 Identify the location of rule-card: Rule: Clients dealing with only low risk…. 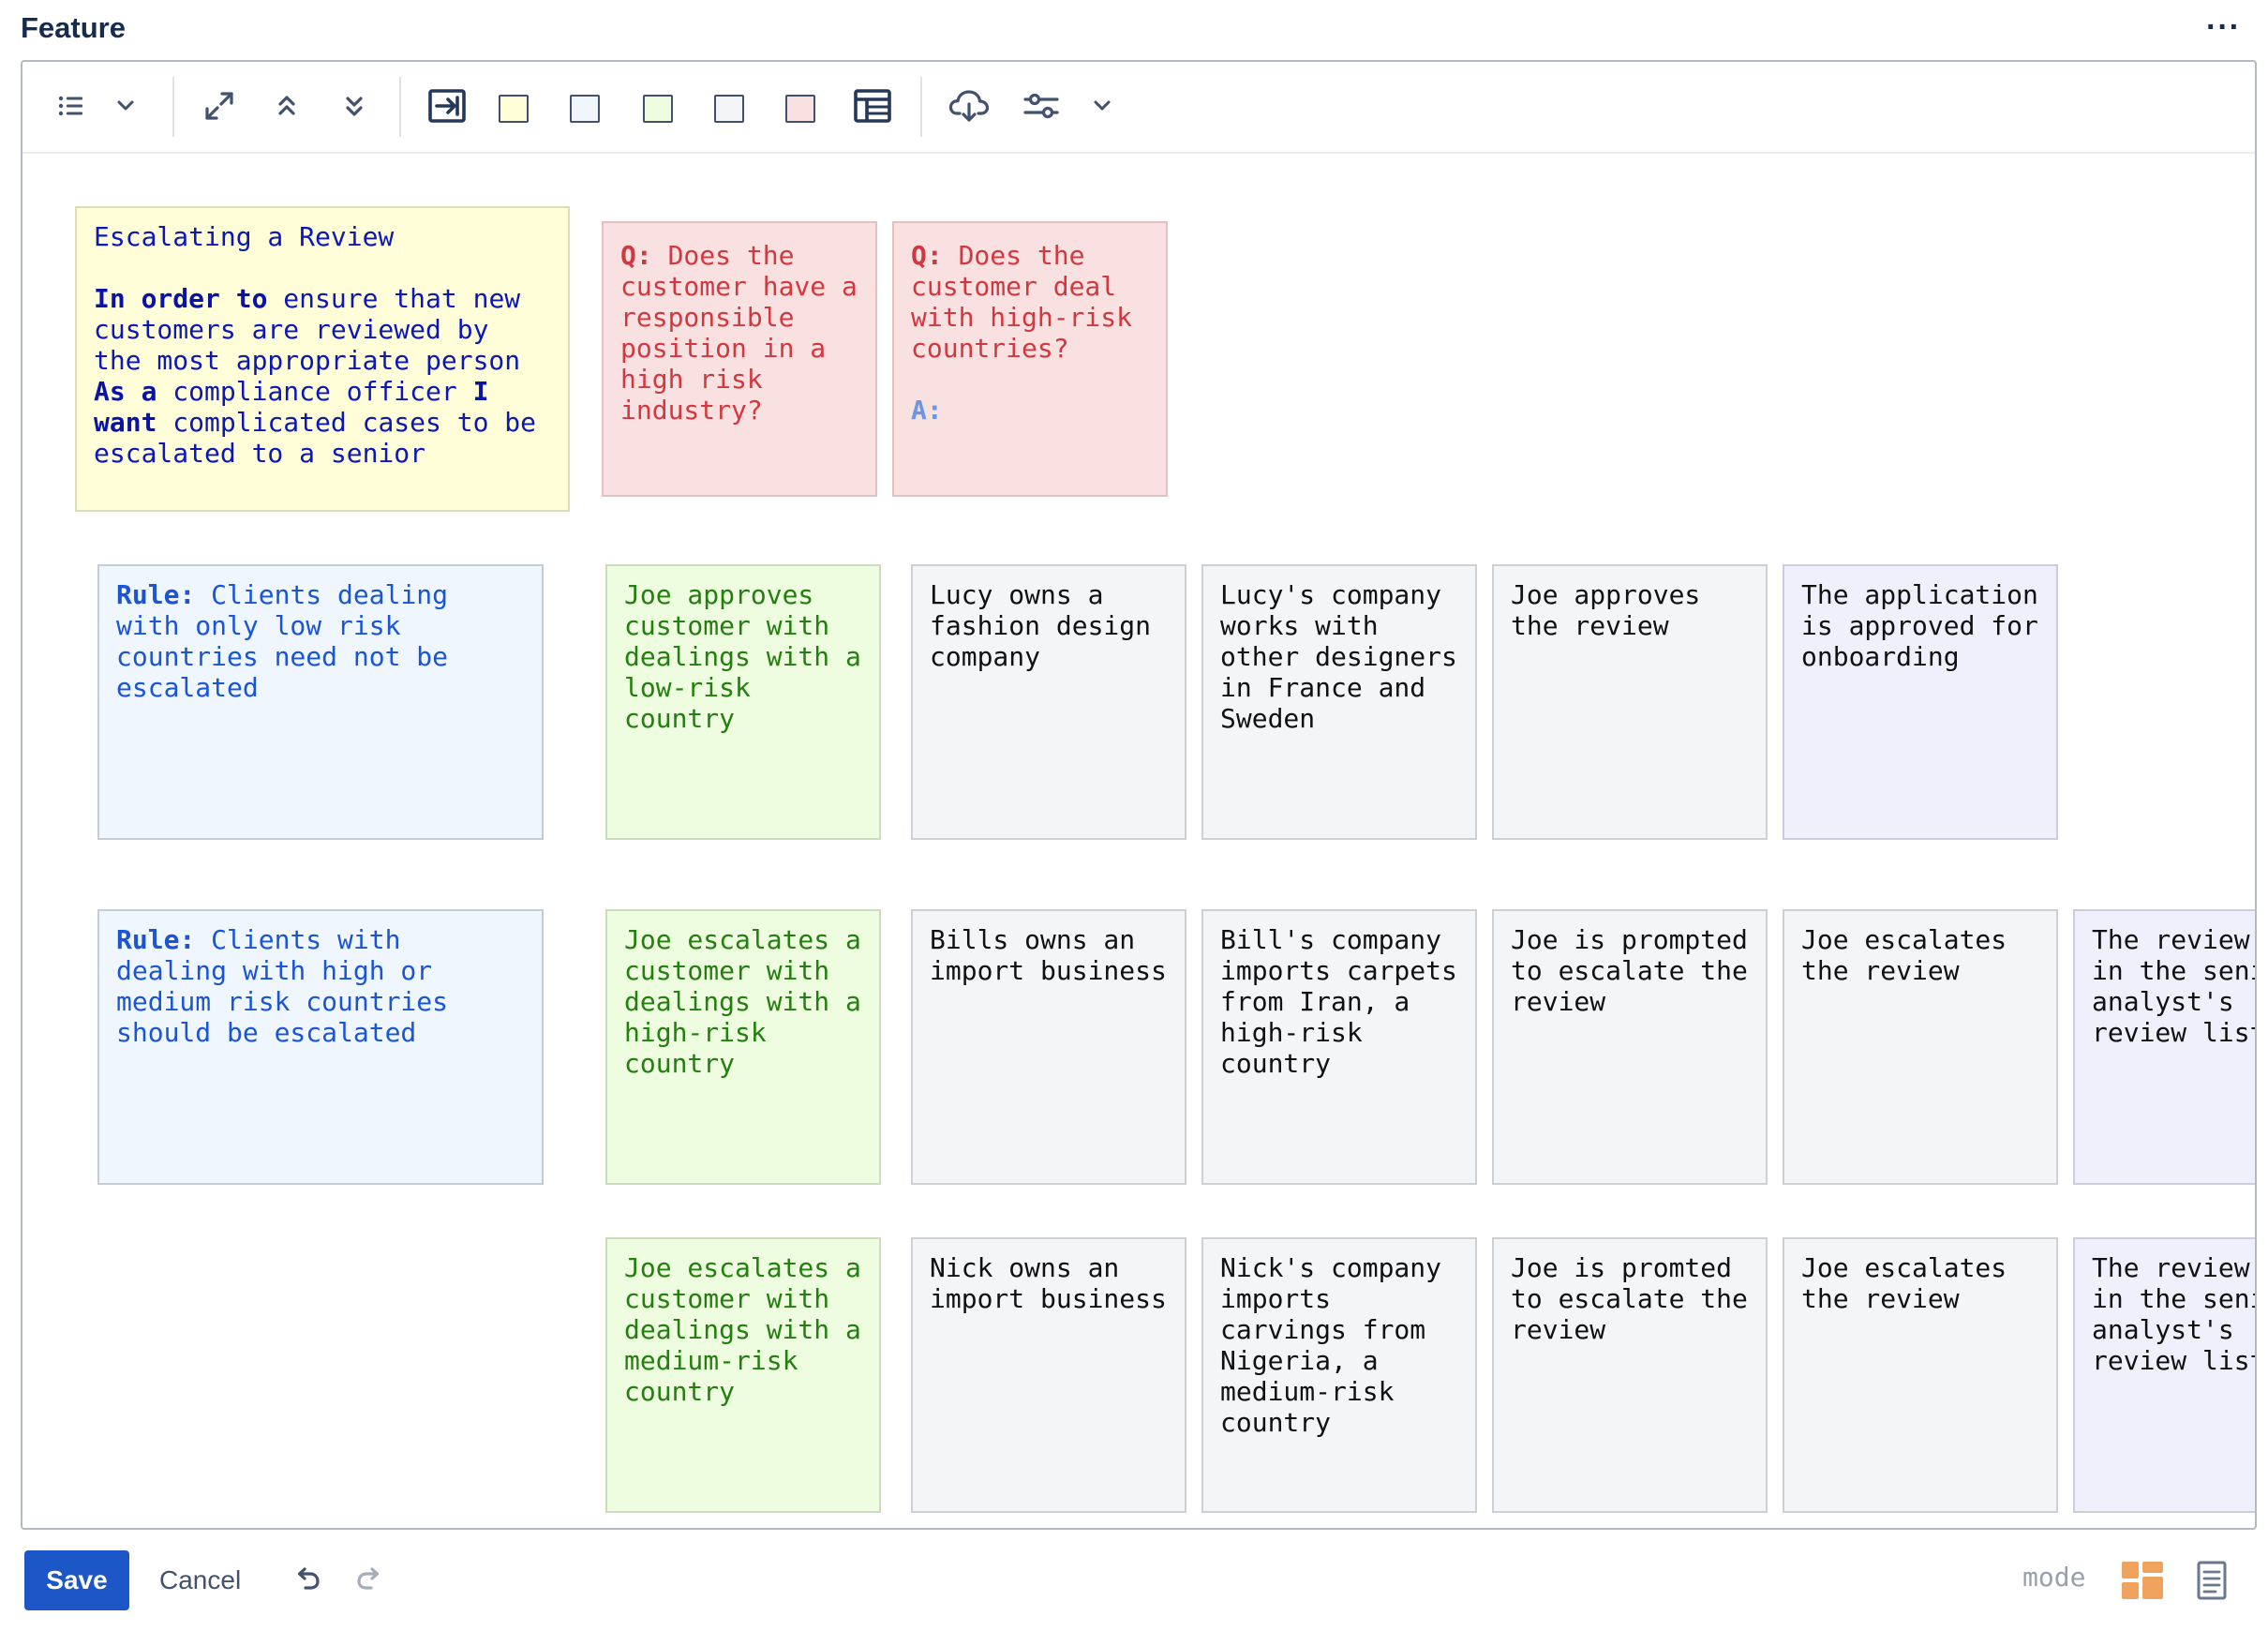
(321, 702).